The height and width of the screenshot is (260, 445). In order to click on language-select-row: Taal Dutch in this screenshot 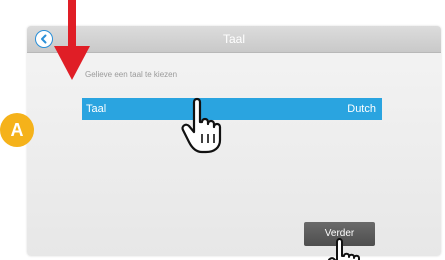, I will do `click(232, 109)`.